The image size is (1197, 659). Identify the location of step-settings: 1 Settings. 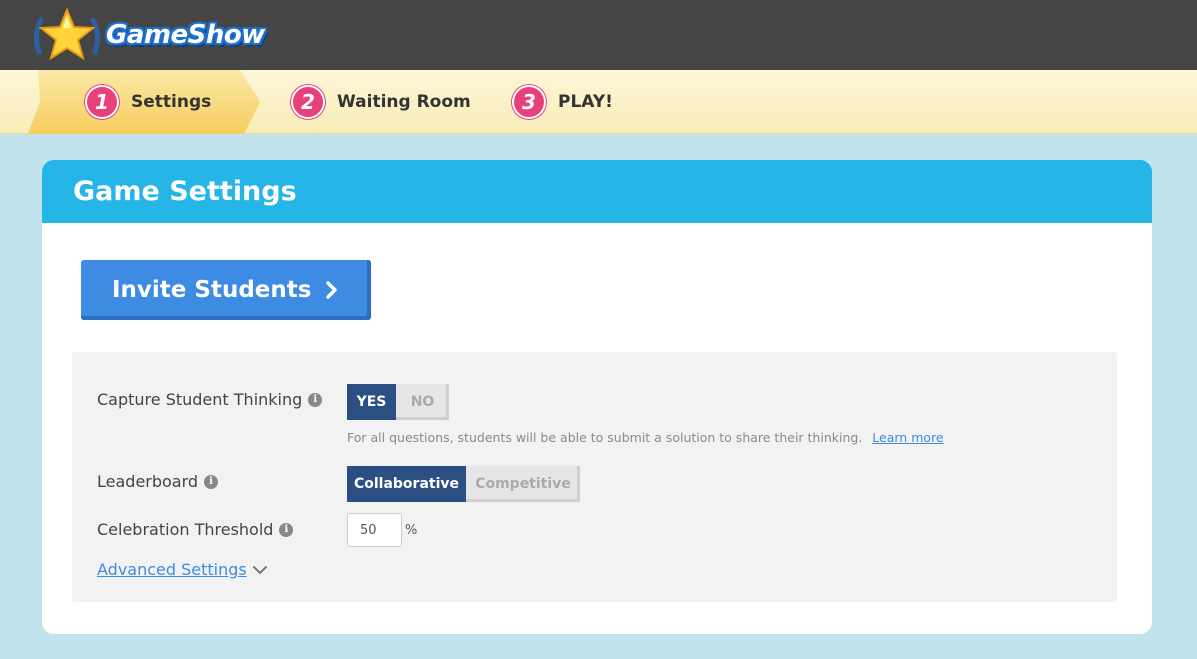
(148, 102).